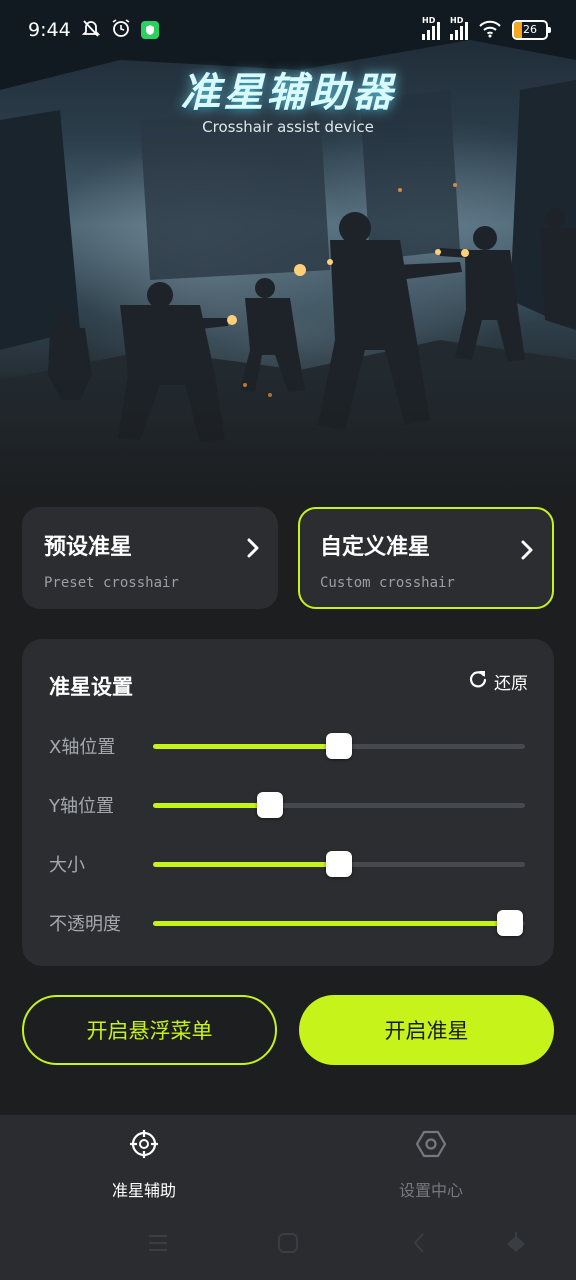 This screenshot has width=576, height=1280. What do you see at coordinates (426, 1030) in the screenshot?
I see `start-crosshair-button: 开启准星` at bounding box center [426, 1030].